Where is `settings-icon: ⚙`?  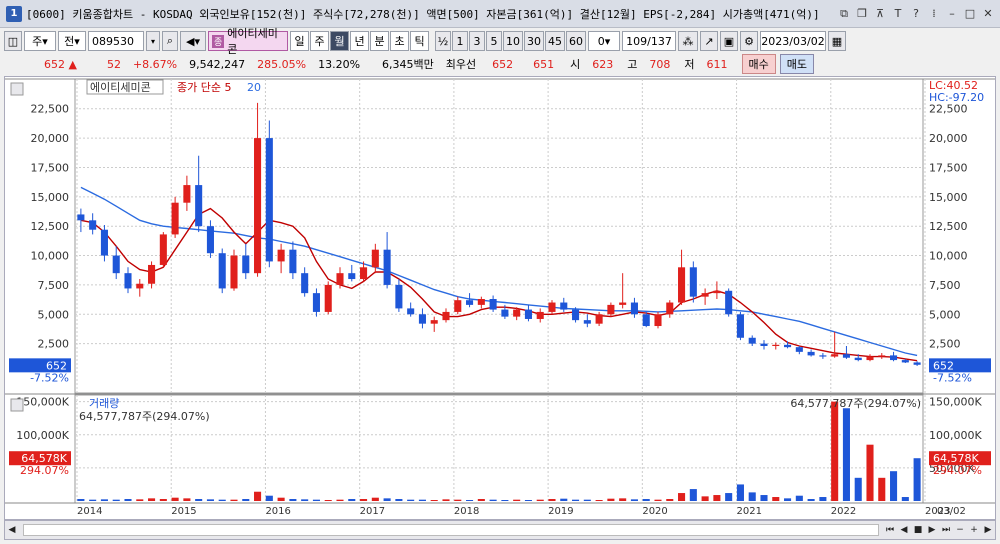
settings-icon: ⚙ is located at coordinates (749, 41).